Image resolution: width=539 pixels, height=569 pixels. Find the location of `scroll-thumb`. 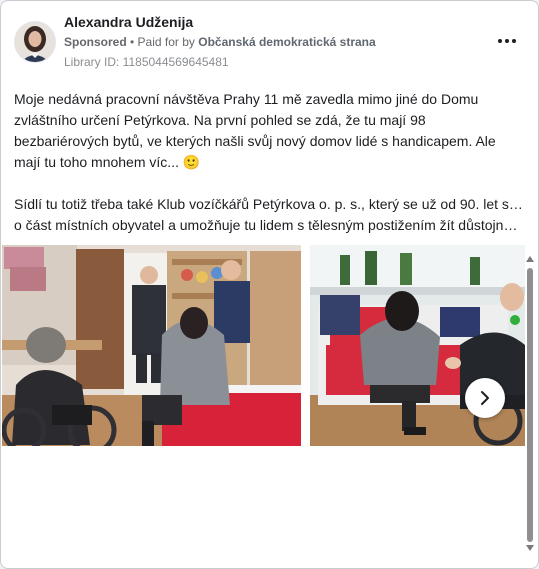

scroll-thumb is located at coordinates (530, 405).